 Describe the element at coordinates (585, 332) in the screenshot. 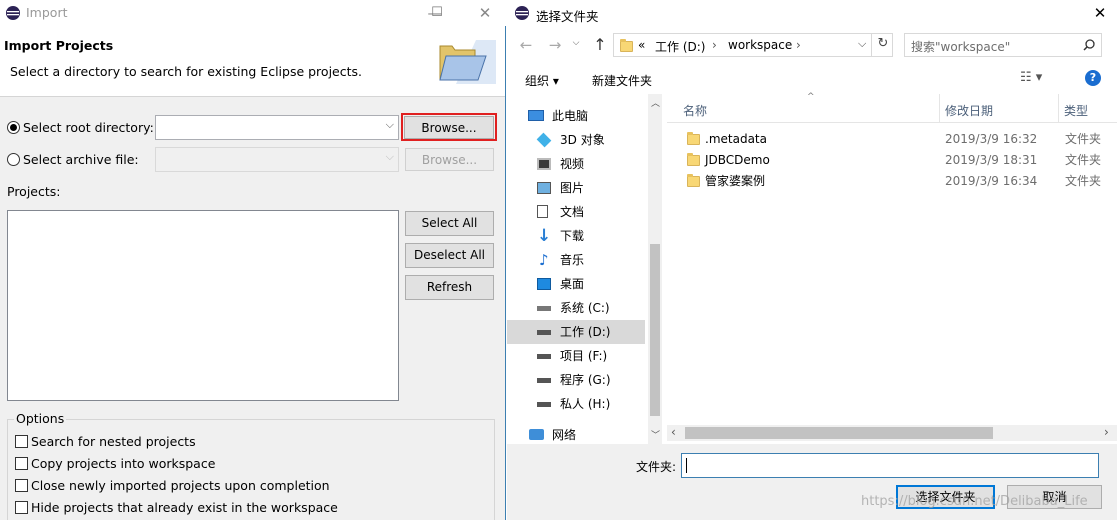

I see `tree-item-label: 工作 (D:)` at that location.